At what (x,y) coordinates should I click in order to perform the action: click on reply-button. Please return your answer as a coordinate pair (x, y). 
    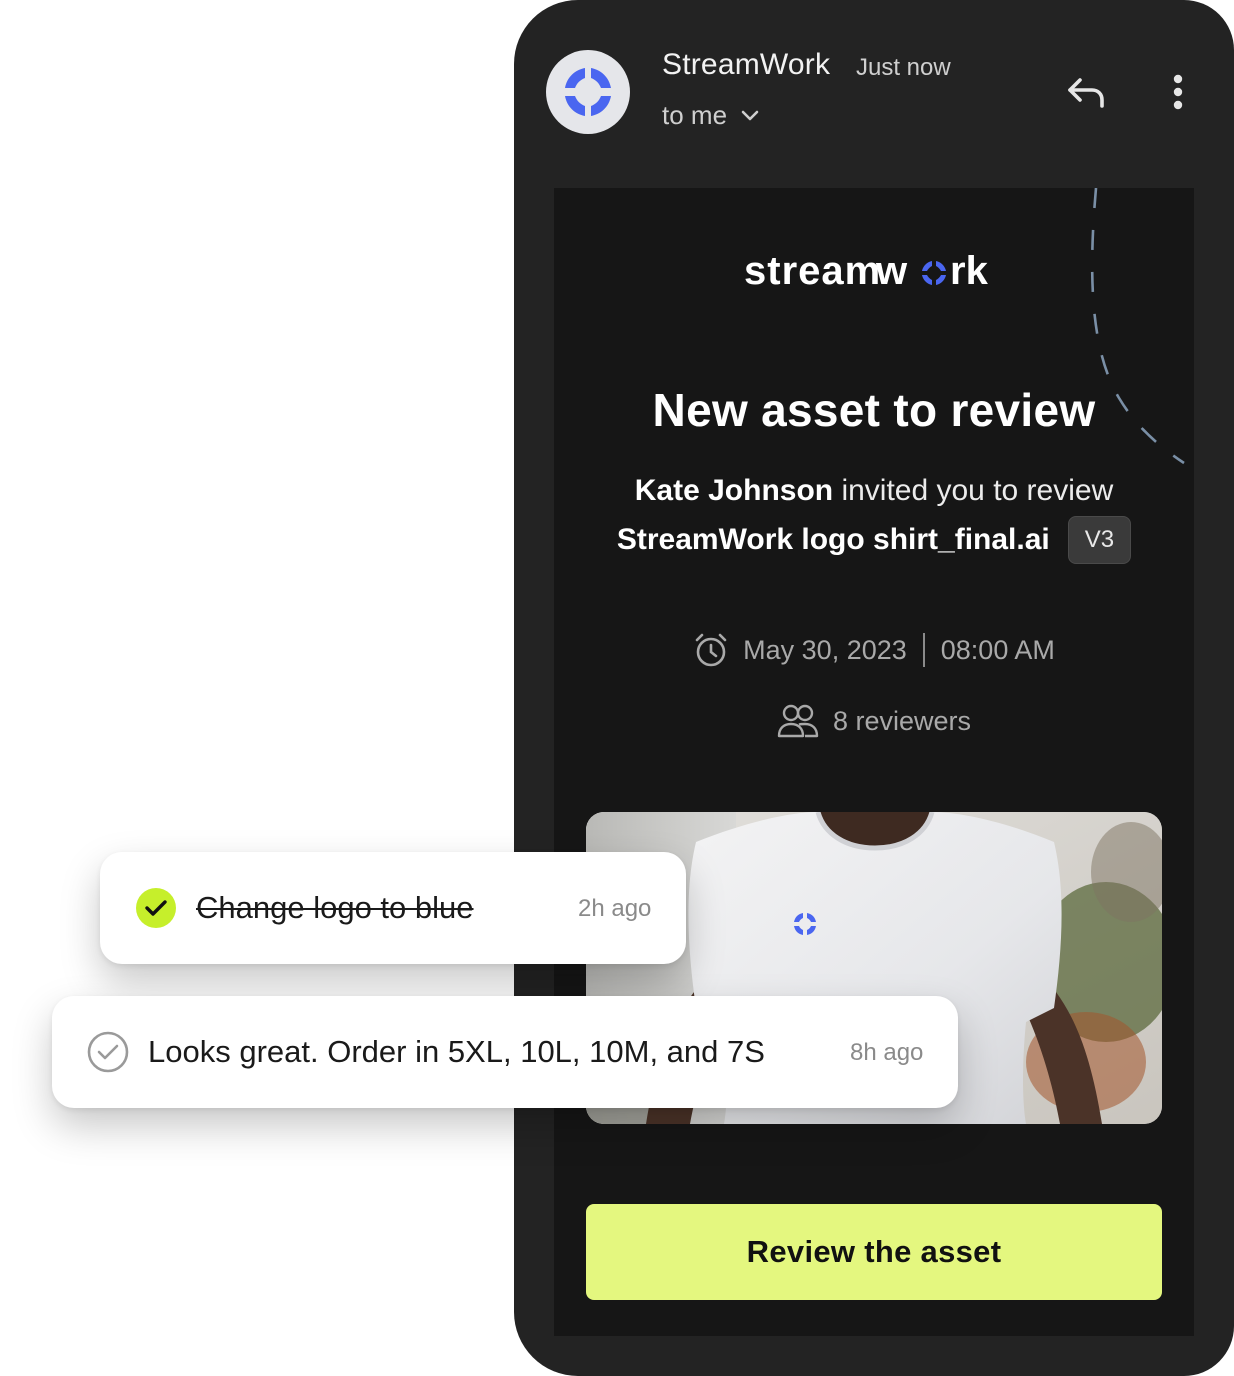
    Looking at the image, I should click on (1086, 92).